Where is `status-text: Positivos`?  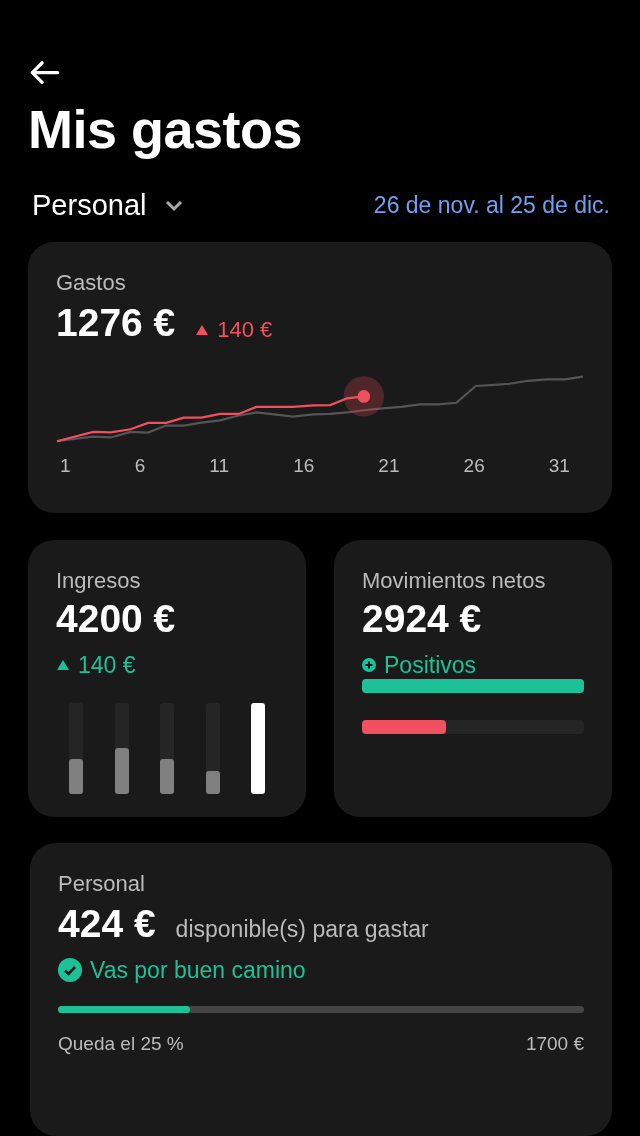 status-text: Positivos is located at coordinates (430, 665).